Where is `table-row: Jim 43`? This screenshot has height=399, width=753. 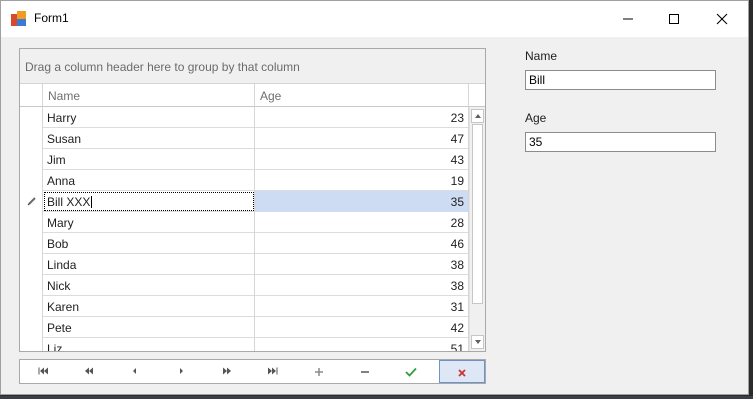 table-row: Jim 43 is located at coordinates (244, 159).